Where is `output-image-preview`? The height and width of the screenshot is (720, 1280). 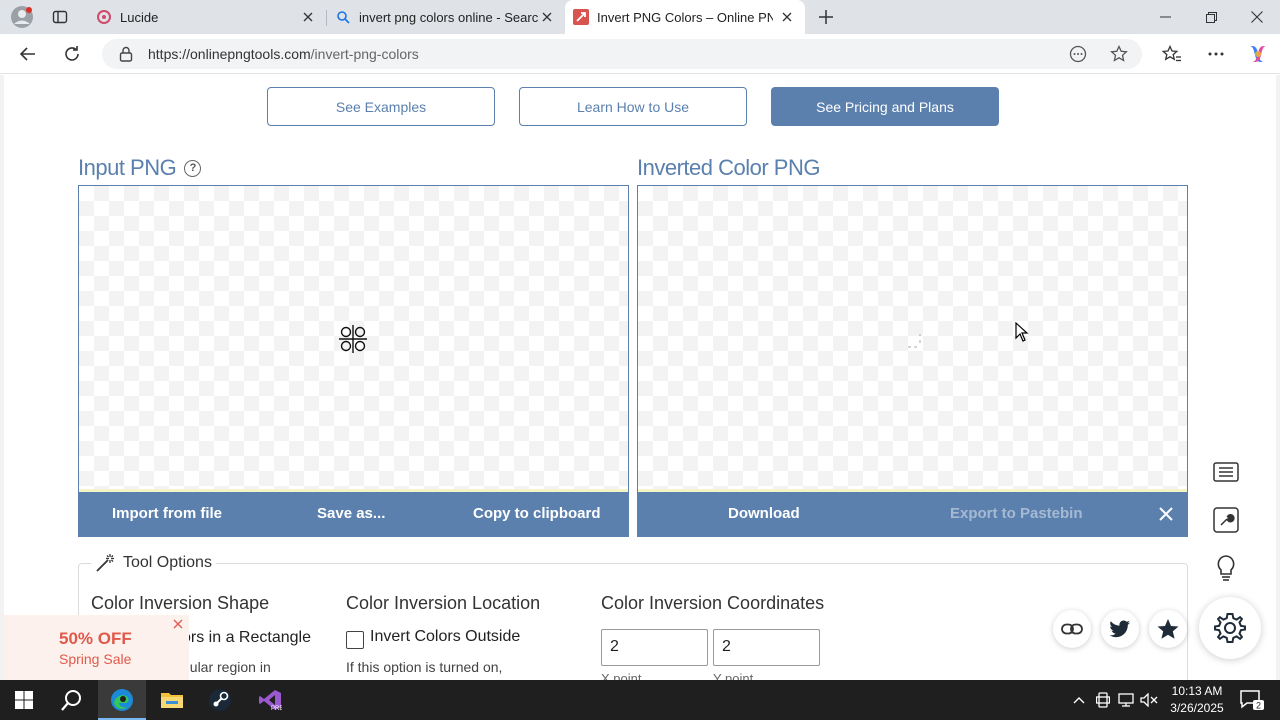
output-image-preview is located at coordinates (914, 341).